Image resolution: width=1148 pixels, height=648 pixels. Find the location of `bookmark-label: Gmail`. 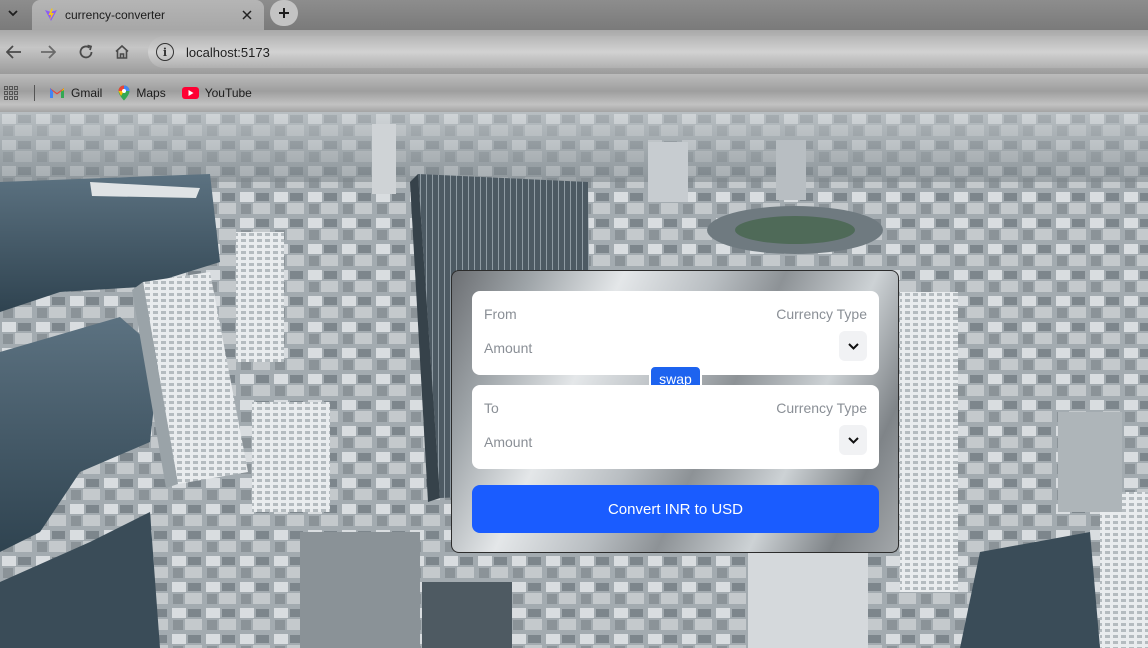

bookmark-label: Gmail is located at coordinates (87, 93).